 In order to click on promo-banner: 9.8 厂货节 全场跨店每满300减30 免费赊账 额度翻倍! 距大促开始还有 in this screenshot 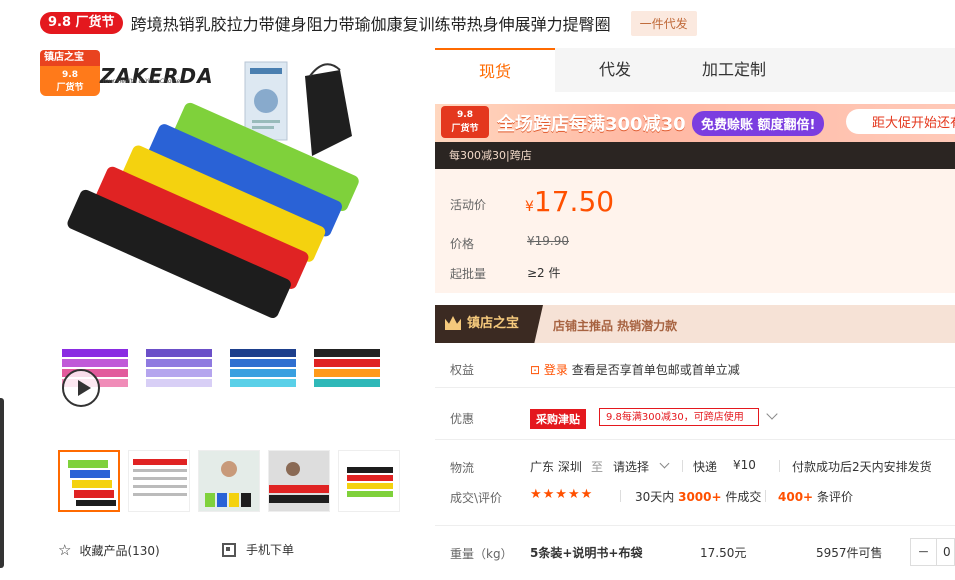, I will do `click(695, 123)`.